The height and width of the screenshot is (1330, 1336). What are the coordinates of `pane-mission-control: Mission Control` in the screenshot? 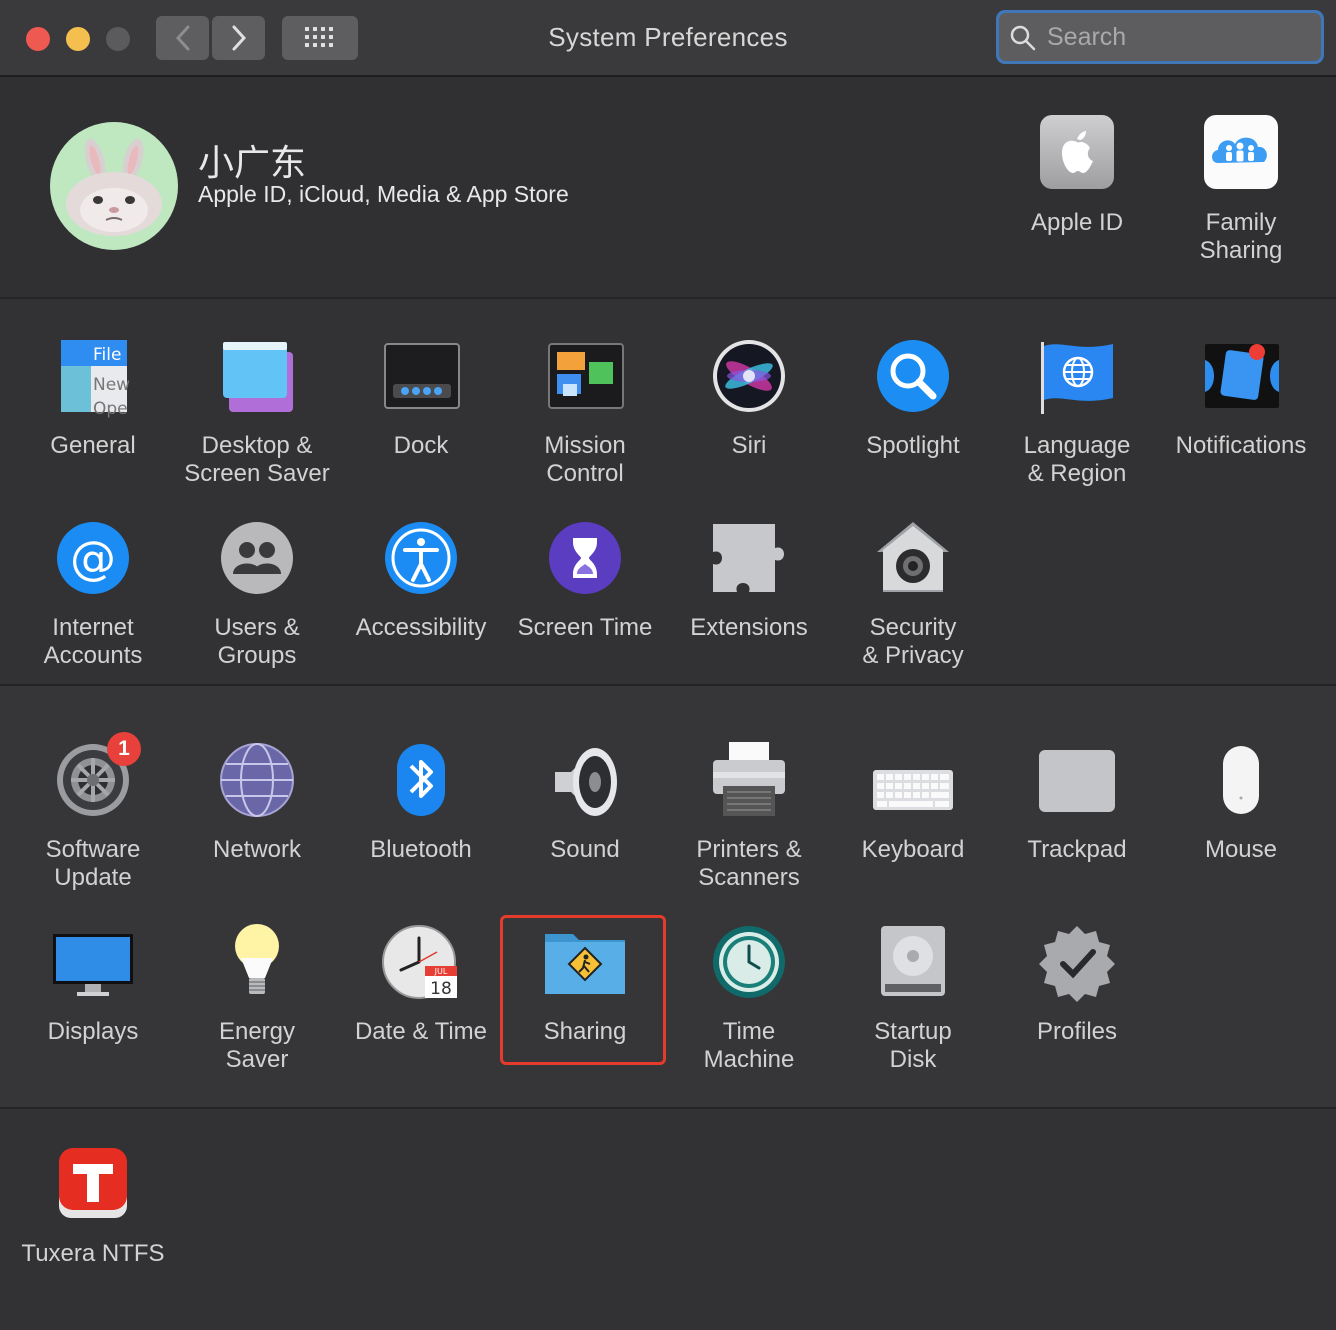 It's located at (585, 413).